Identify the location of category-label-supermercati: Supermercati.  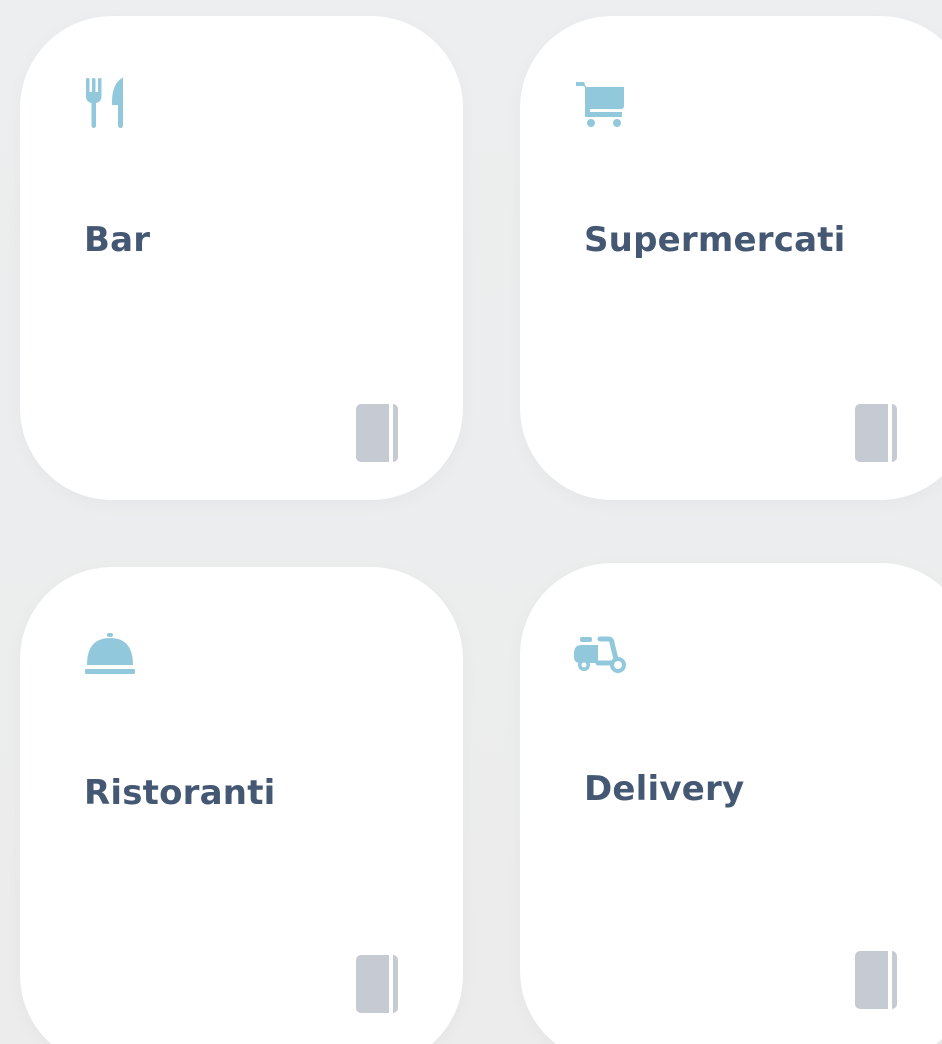
(715, 240).